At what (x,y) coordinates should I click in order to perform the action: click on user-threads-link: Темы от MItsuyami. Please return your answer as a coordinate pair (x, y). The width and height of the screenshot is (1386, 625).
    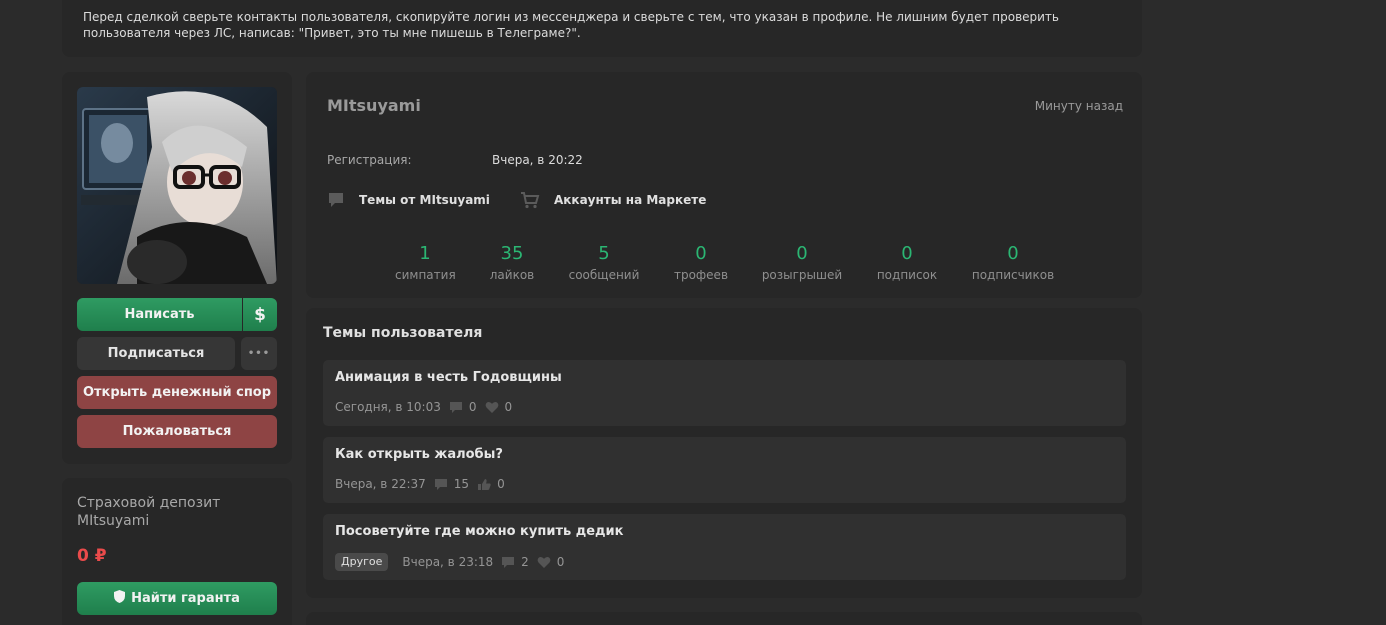
    Looking at the image, I should click on (408, 200).